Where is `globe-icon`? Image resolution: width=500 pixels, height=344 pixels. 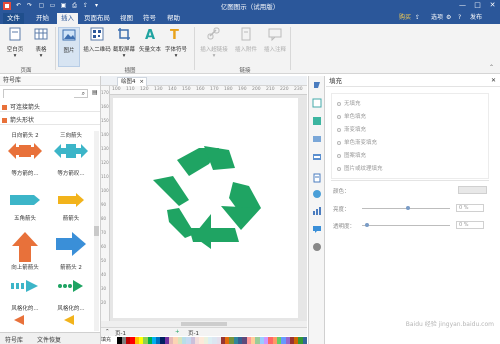
globe-icon is located at coordinates (317, 194).